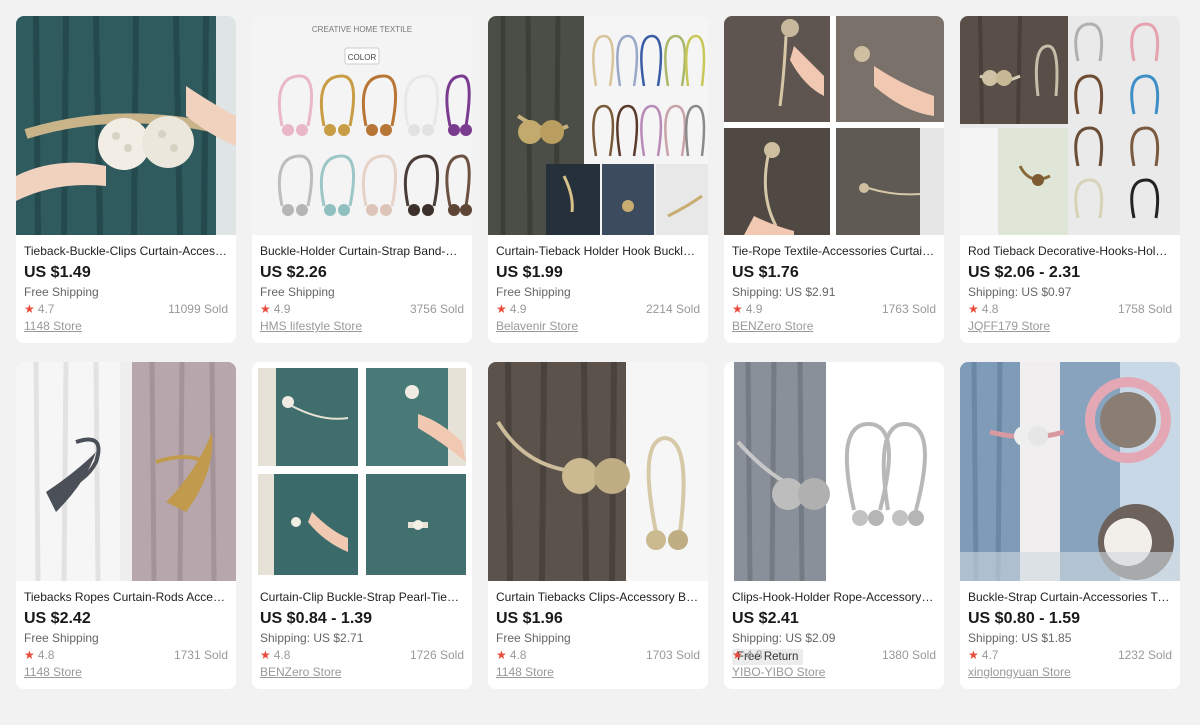 The width and height of the screenshot is (1200, 725). Describe the element at coordinates (834, 597) in the screenshot. I see `product-title: Clips-Hook-Holder Rope-Accessory-Tieback` at that location.